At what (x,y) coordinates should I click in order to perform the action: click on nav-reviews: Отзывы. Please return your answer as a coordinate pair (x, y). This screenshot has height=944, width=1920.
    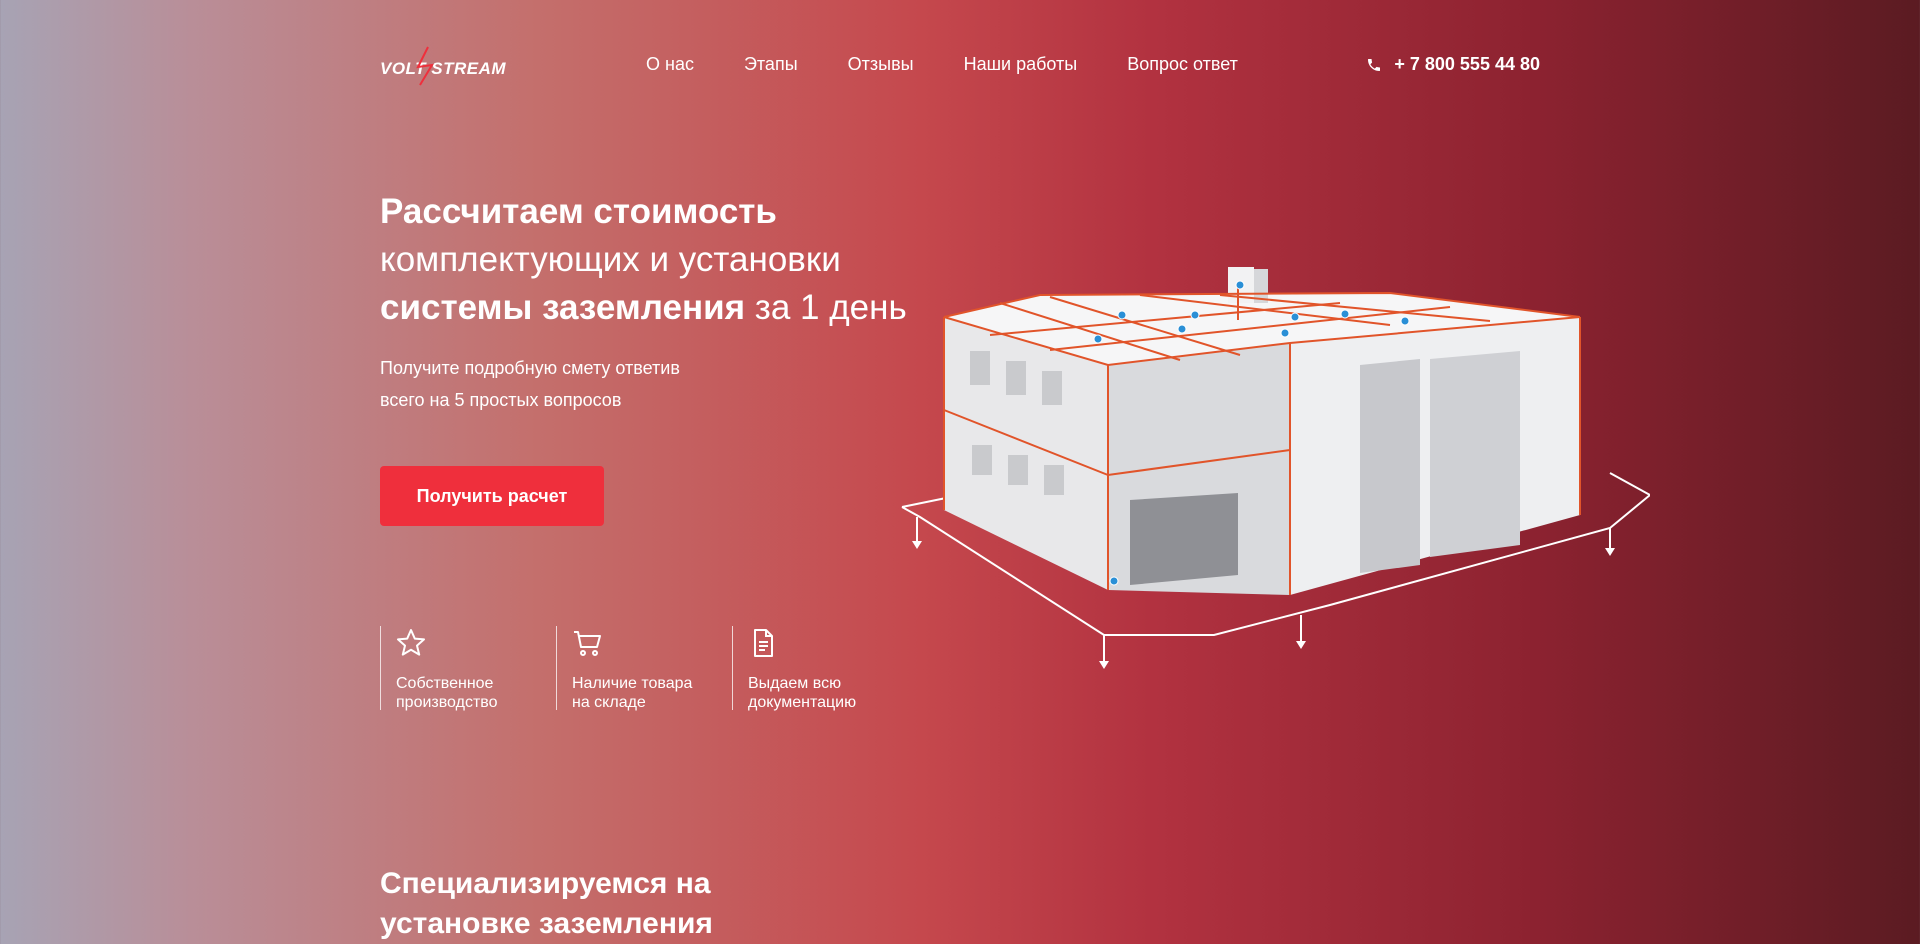
    Looking at the image, I should click on (881, 64).